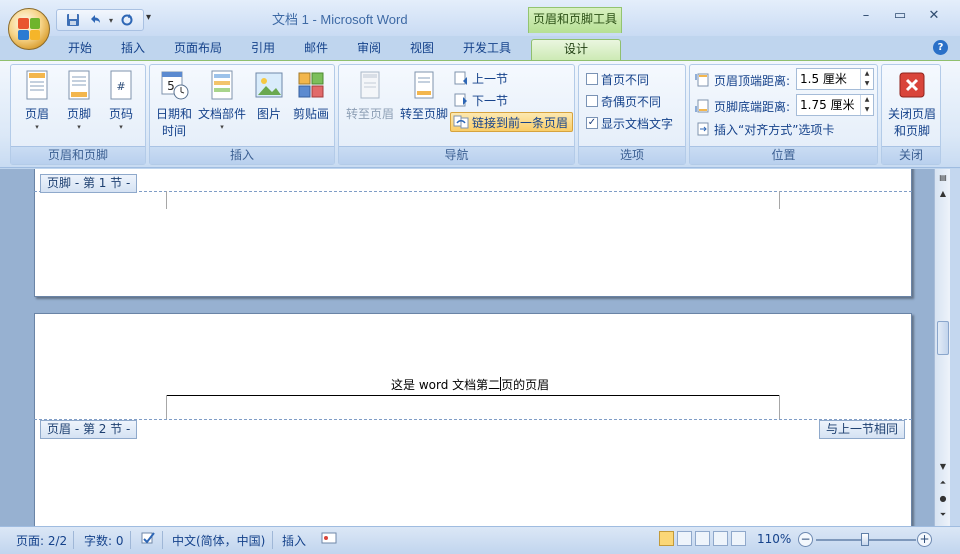 The height and width of the screenshot is (554, 960). I want to click on previous-page-icon: ⏶, so click(943, 483).